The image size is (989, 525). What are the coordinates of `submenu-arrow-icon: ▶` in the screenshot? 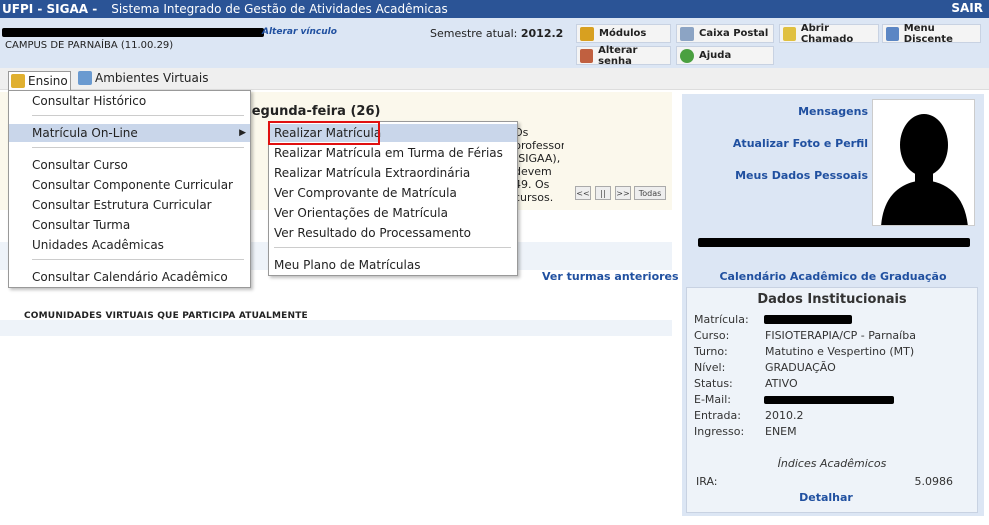 It's located at (242, 133).